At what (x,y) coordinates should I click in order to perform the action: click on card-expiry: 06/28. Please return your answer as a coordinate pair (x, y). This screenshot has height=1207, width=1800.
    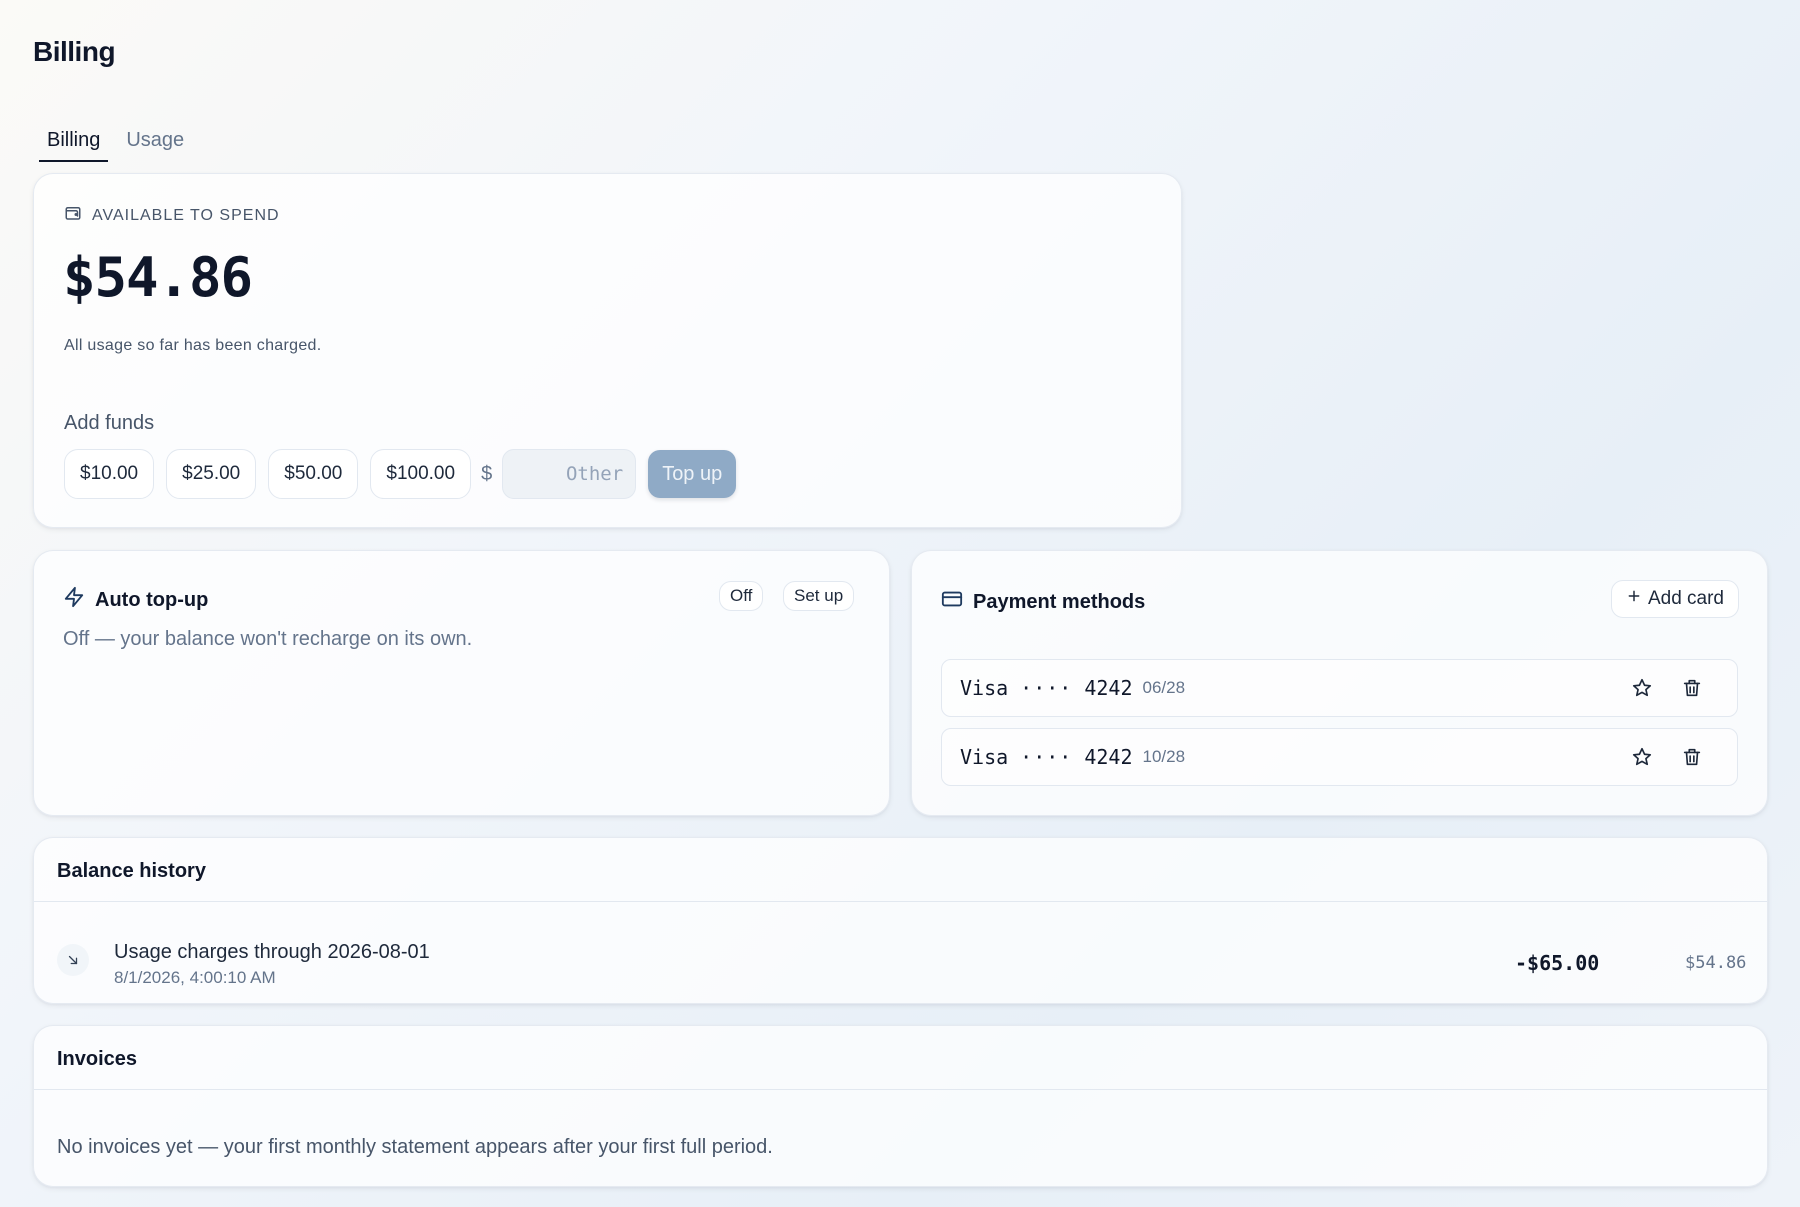
    Looking at the image, I should click on (1164, 687).